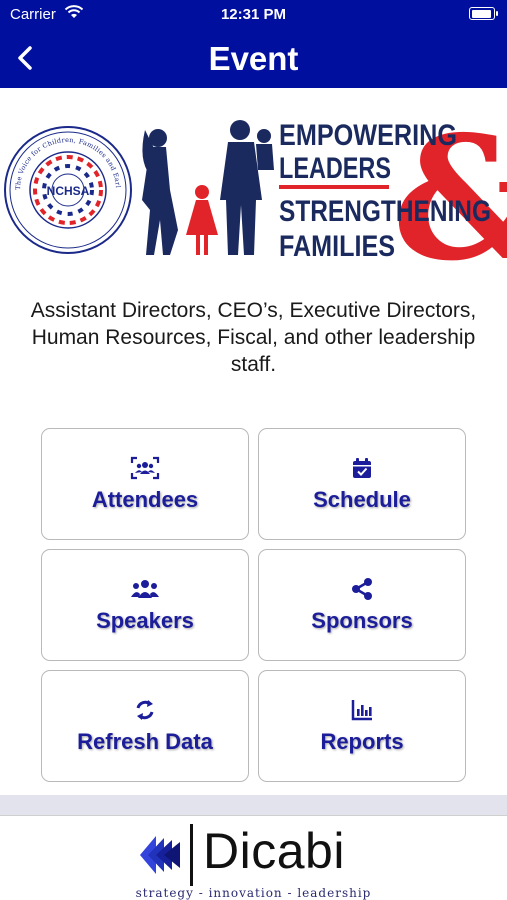 The image size is (507, 900). What do you see at coordinates (362, 620) in the screenshot?
I see `tile-label: Sponsors` at bounding box center [362, 620].